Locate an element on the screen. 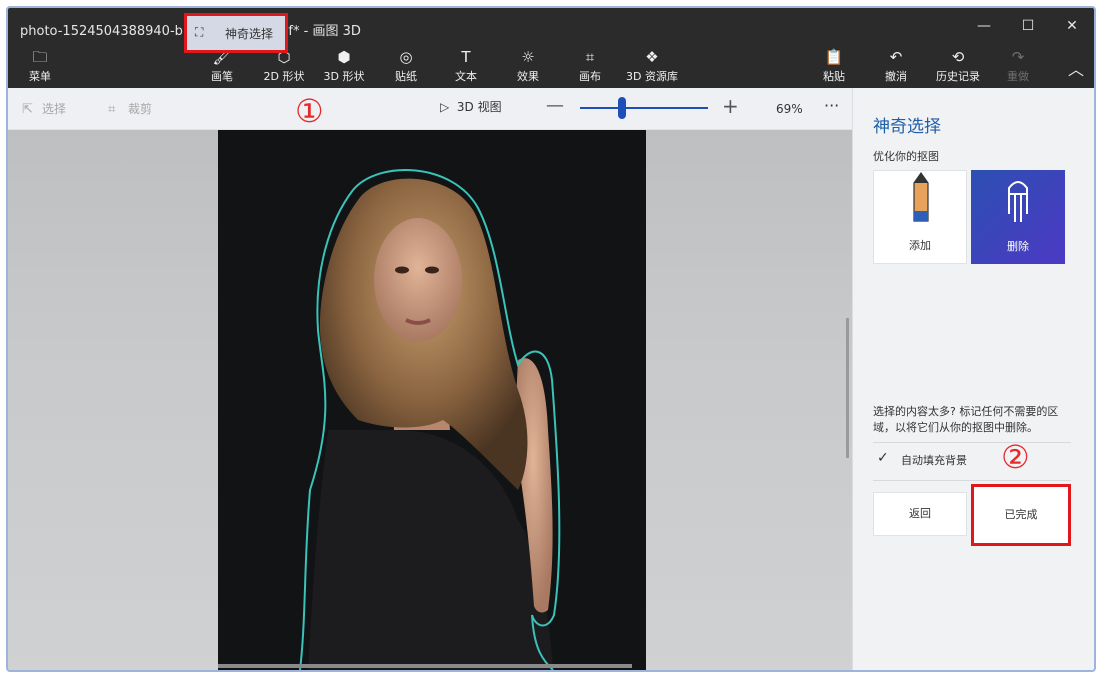 The image size is (1102, 680). redo-icon: ↷ is located at coordinates (1018, 57).